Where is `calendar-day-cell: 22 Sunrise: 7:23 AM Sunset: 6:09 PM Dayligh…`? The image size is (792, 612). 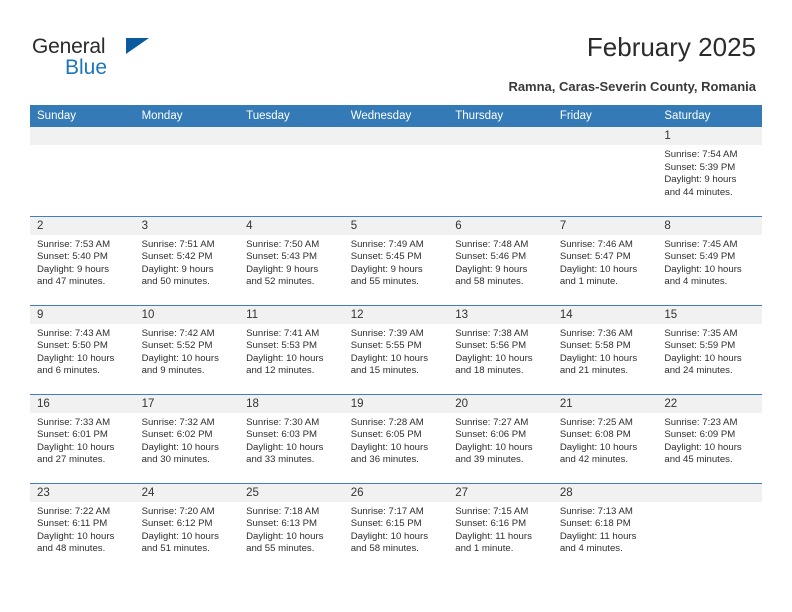
calendar-day-cell: 22 Sunrise: 7:23 AM Sunset: 6:09 PM Dayligh… is located at coordinates (709, 438).